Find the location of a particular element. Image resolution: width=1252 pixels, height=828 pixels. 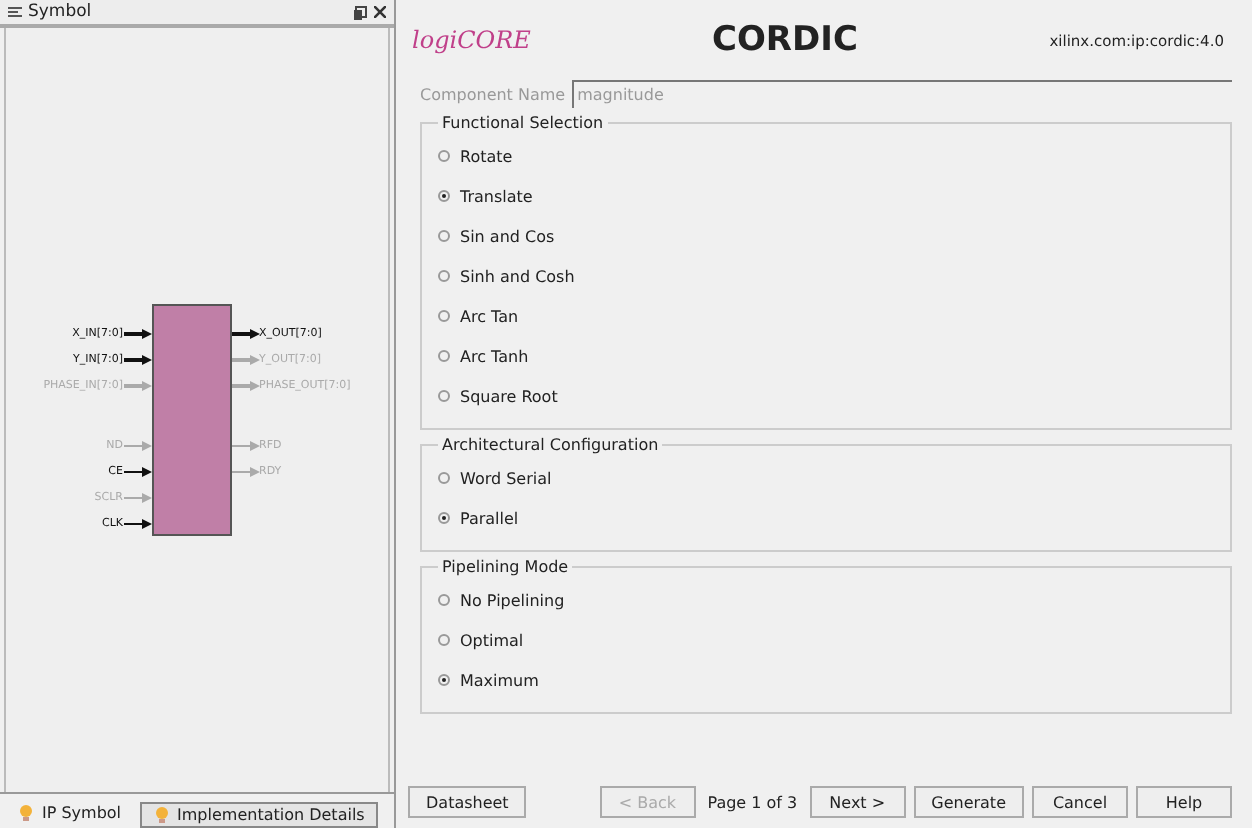

panel-menu-icon is located at coordinates (15, 12).